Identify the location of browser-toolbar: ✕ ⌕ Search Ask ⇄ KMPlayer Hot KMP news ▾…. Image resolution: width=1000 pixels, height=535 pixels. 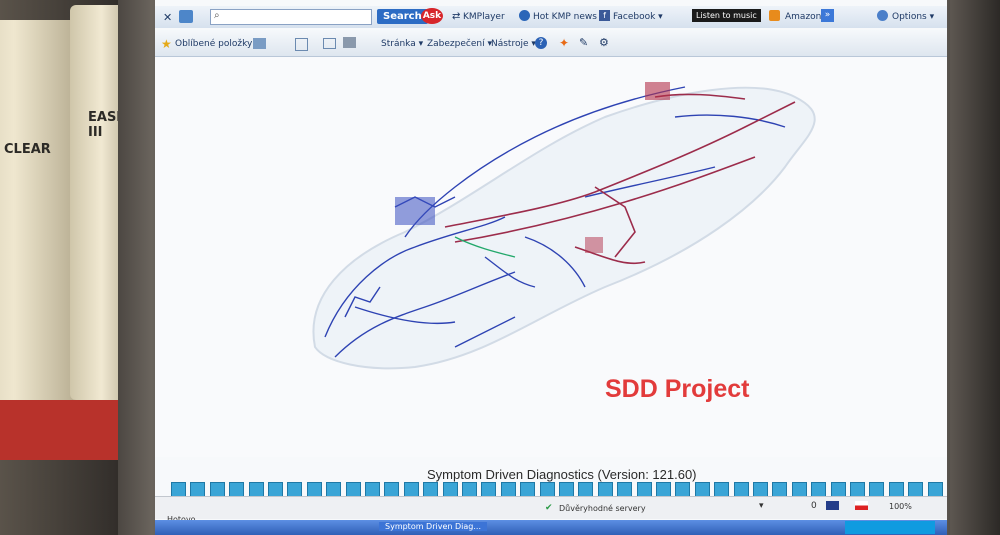
(551, 17).